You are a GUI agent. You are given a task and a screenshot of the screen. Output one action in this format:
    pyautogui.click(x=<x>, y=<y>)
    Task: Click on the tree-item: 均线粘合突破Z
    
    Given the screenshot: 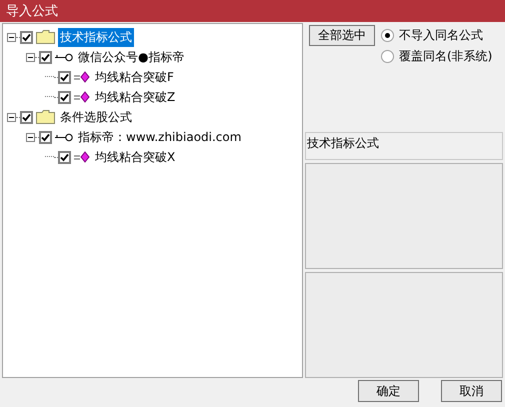 What is the action you would take?
    pyautogui.click(x=135, y=97)
    